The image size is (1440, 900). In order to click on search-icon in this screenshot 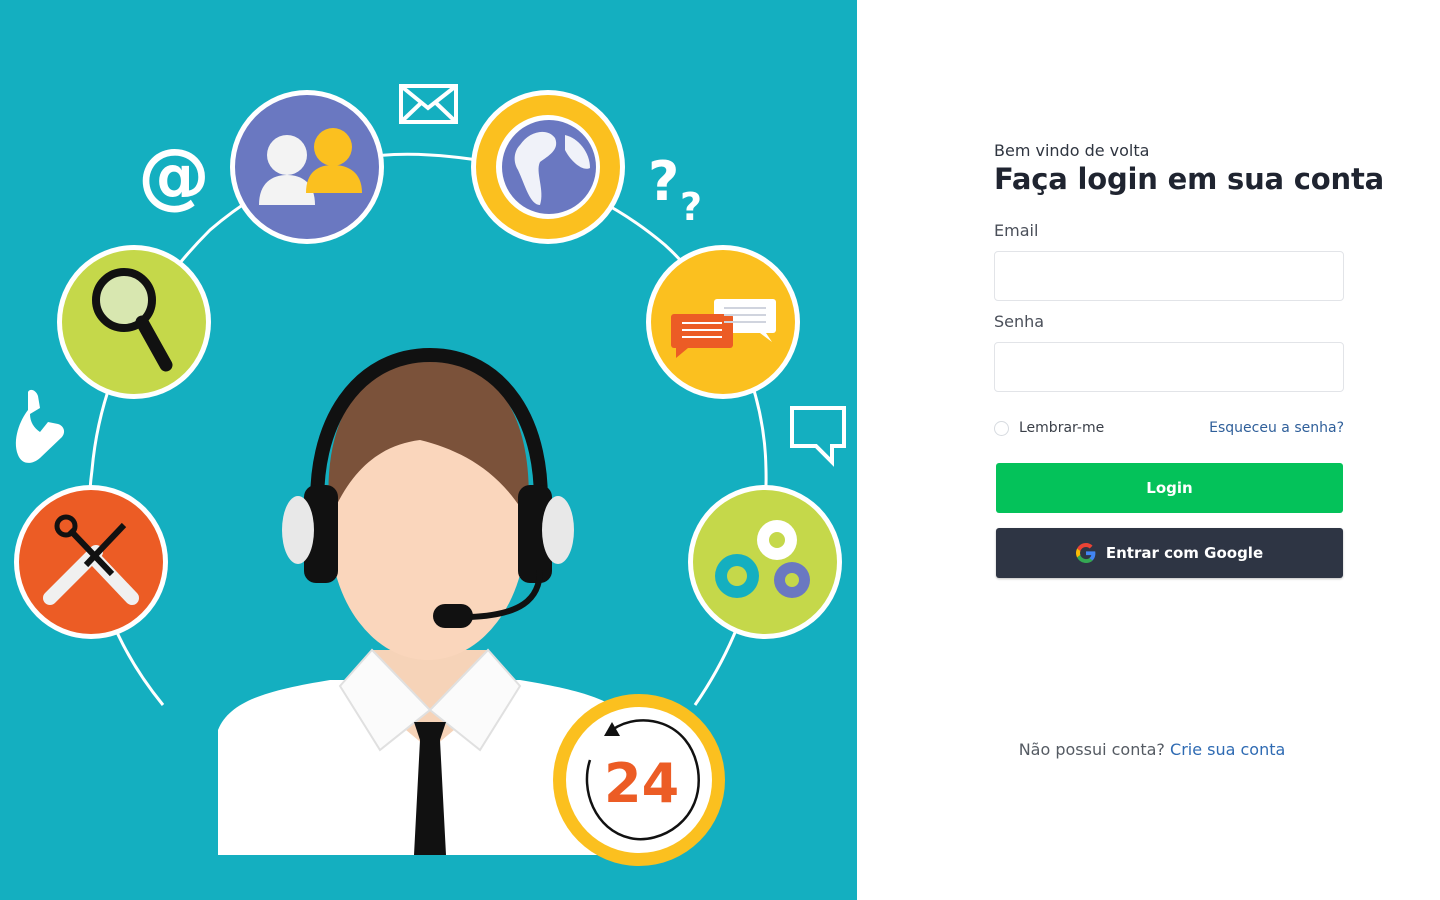, I will do `click(134, 322)`.